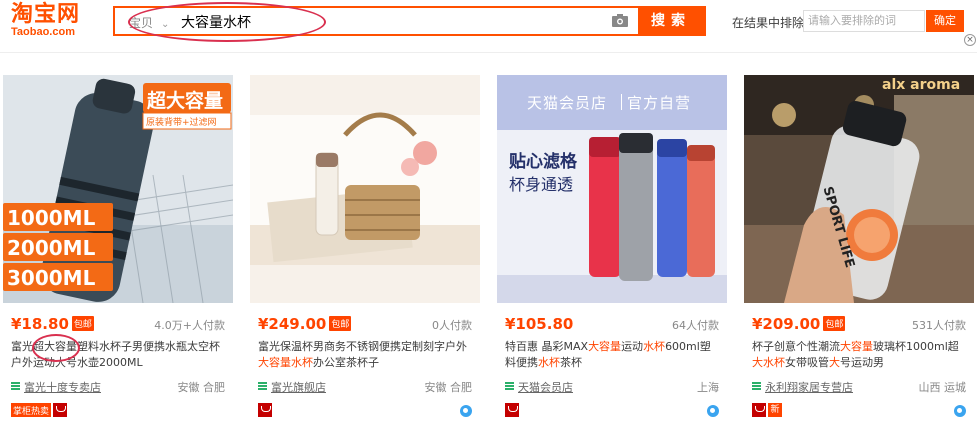 Image resolution: width=977 pixels, height=422 pixels. Describe the element at coordinates (859, 324) in the screenshot. I see `price-row: ¥209.00 包邮 531人付款` at that location.